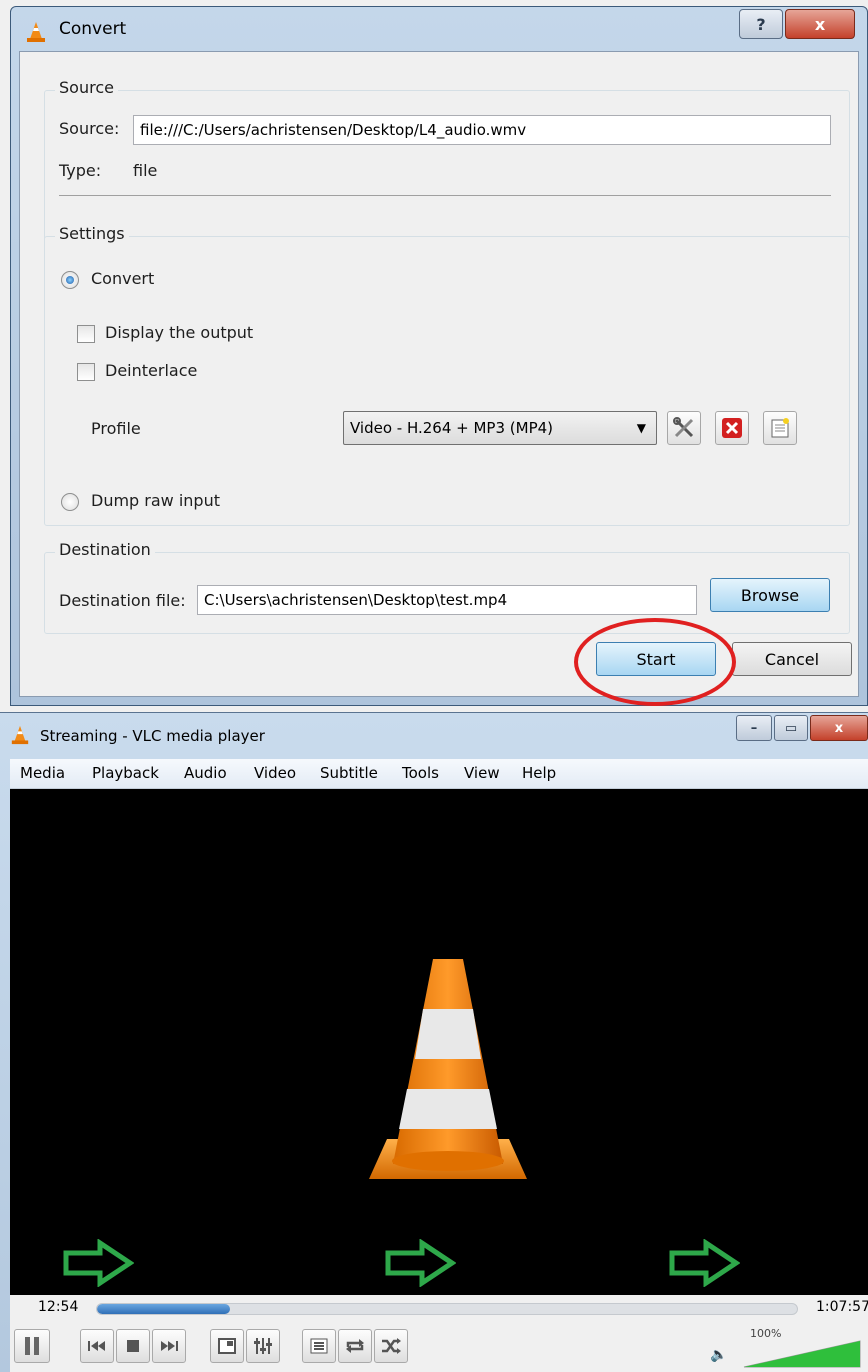 The width and height of the screenshot is (868, 1372). I want to click on close-icon: x, so click(839, 728).